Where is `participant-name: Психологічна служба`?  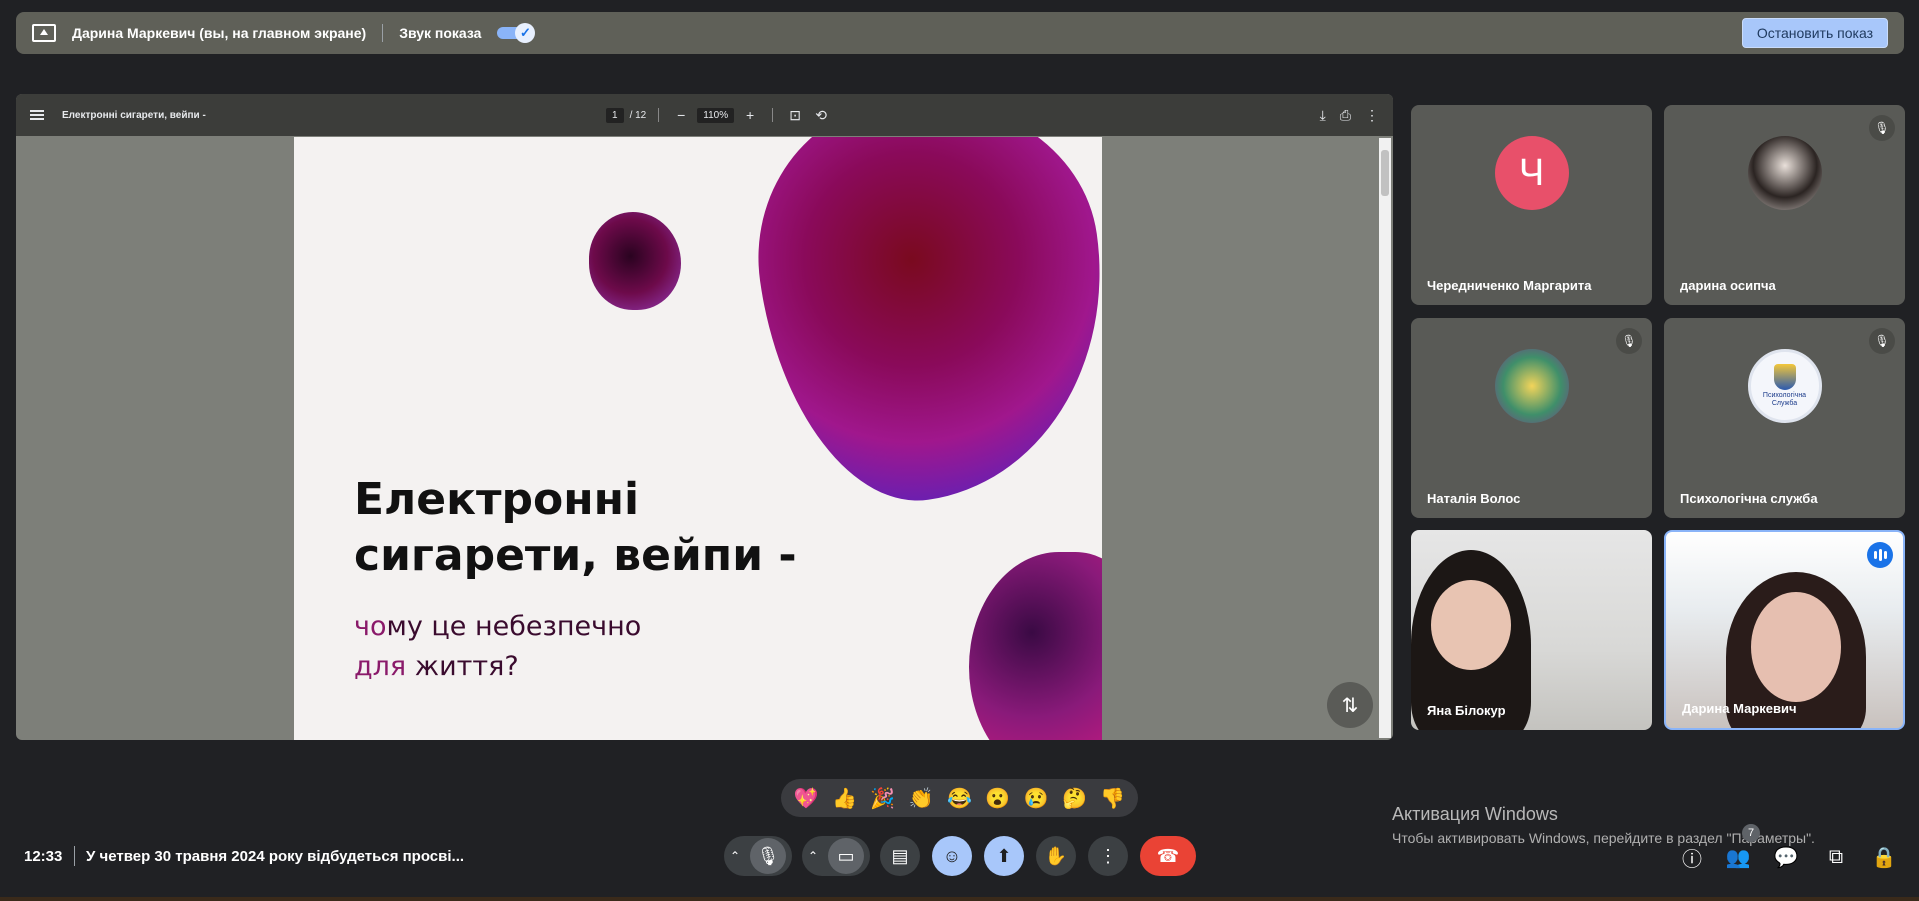
participant-name: Психологічна служба is located at coordinates (1749, 498).